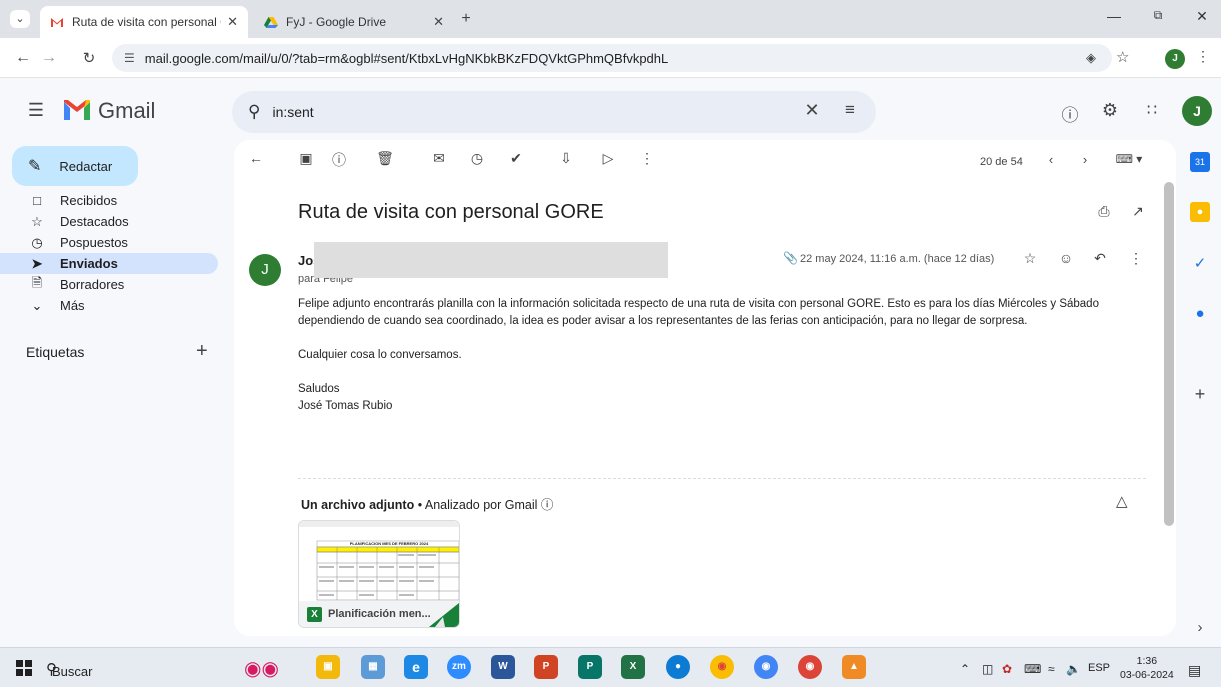 The width and height of the screenshot is (1221, 687). I want to click on sidebar-item-inbox: □ Recibidos, so click(109, 200).